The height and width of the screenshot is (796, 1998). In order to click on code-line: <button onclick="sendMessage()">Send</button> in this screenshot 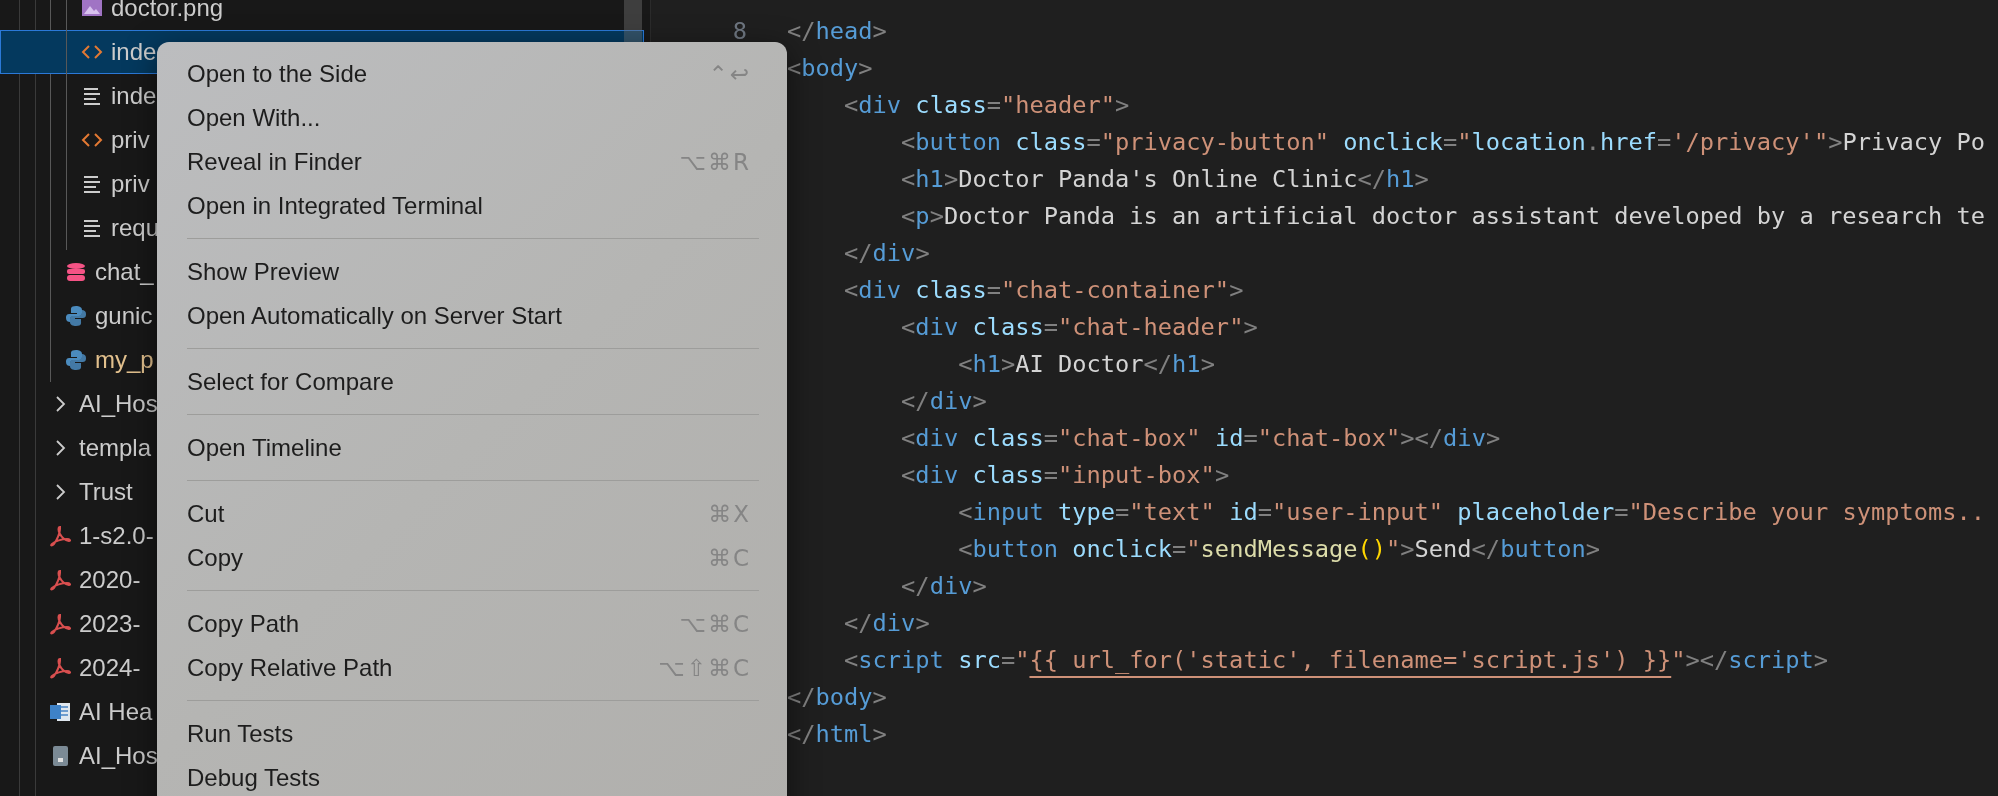, I will do `click(1278, 548)`.